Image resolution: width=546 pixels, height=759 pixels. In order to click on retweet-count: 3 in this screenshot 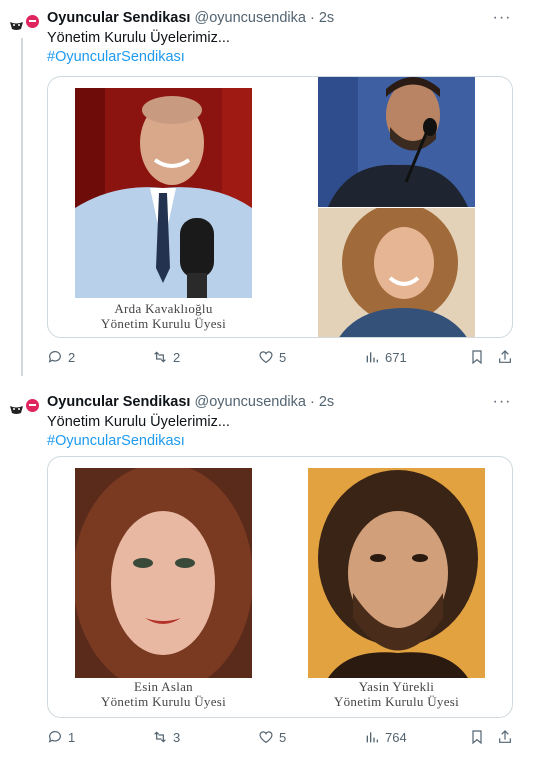, I will do `click(177, 737)`.